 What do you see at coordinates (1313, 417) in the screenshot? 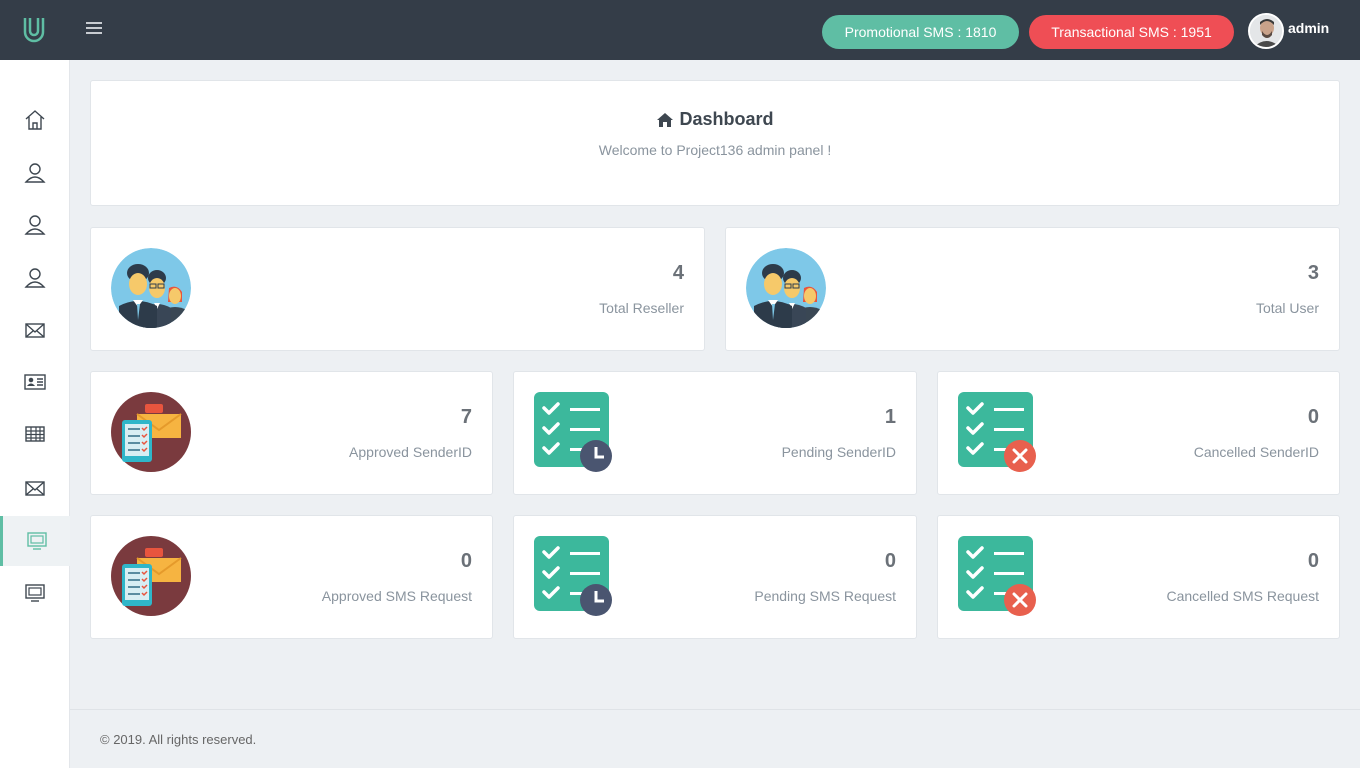
I see `cancelled-senderid-value: 0` at bounding box center [1313, 417].